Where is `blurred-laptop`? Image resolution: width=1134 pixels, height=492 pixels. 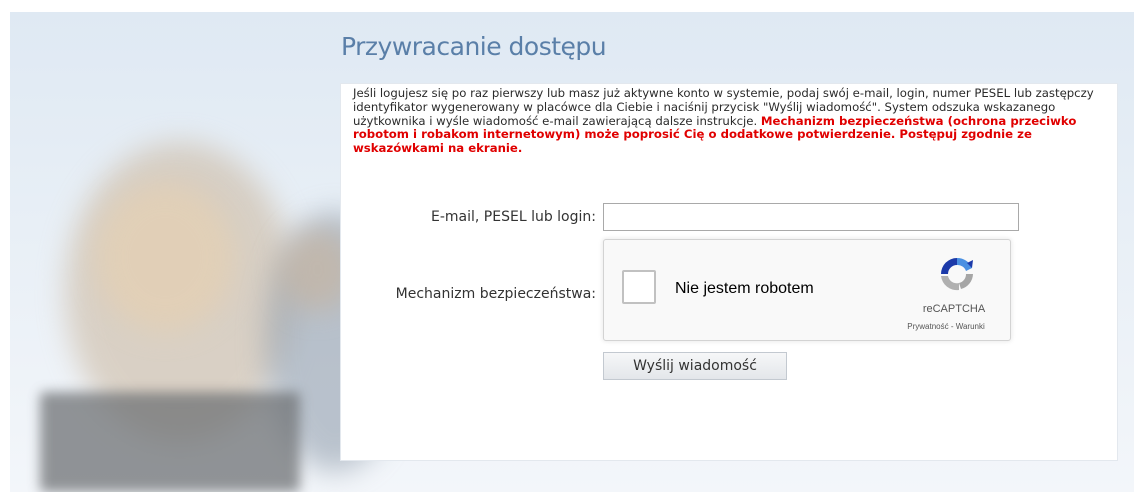
blurred-laptop is located at coordinates (170, 442).